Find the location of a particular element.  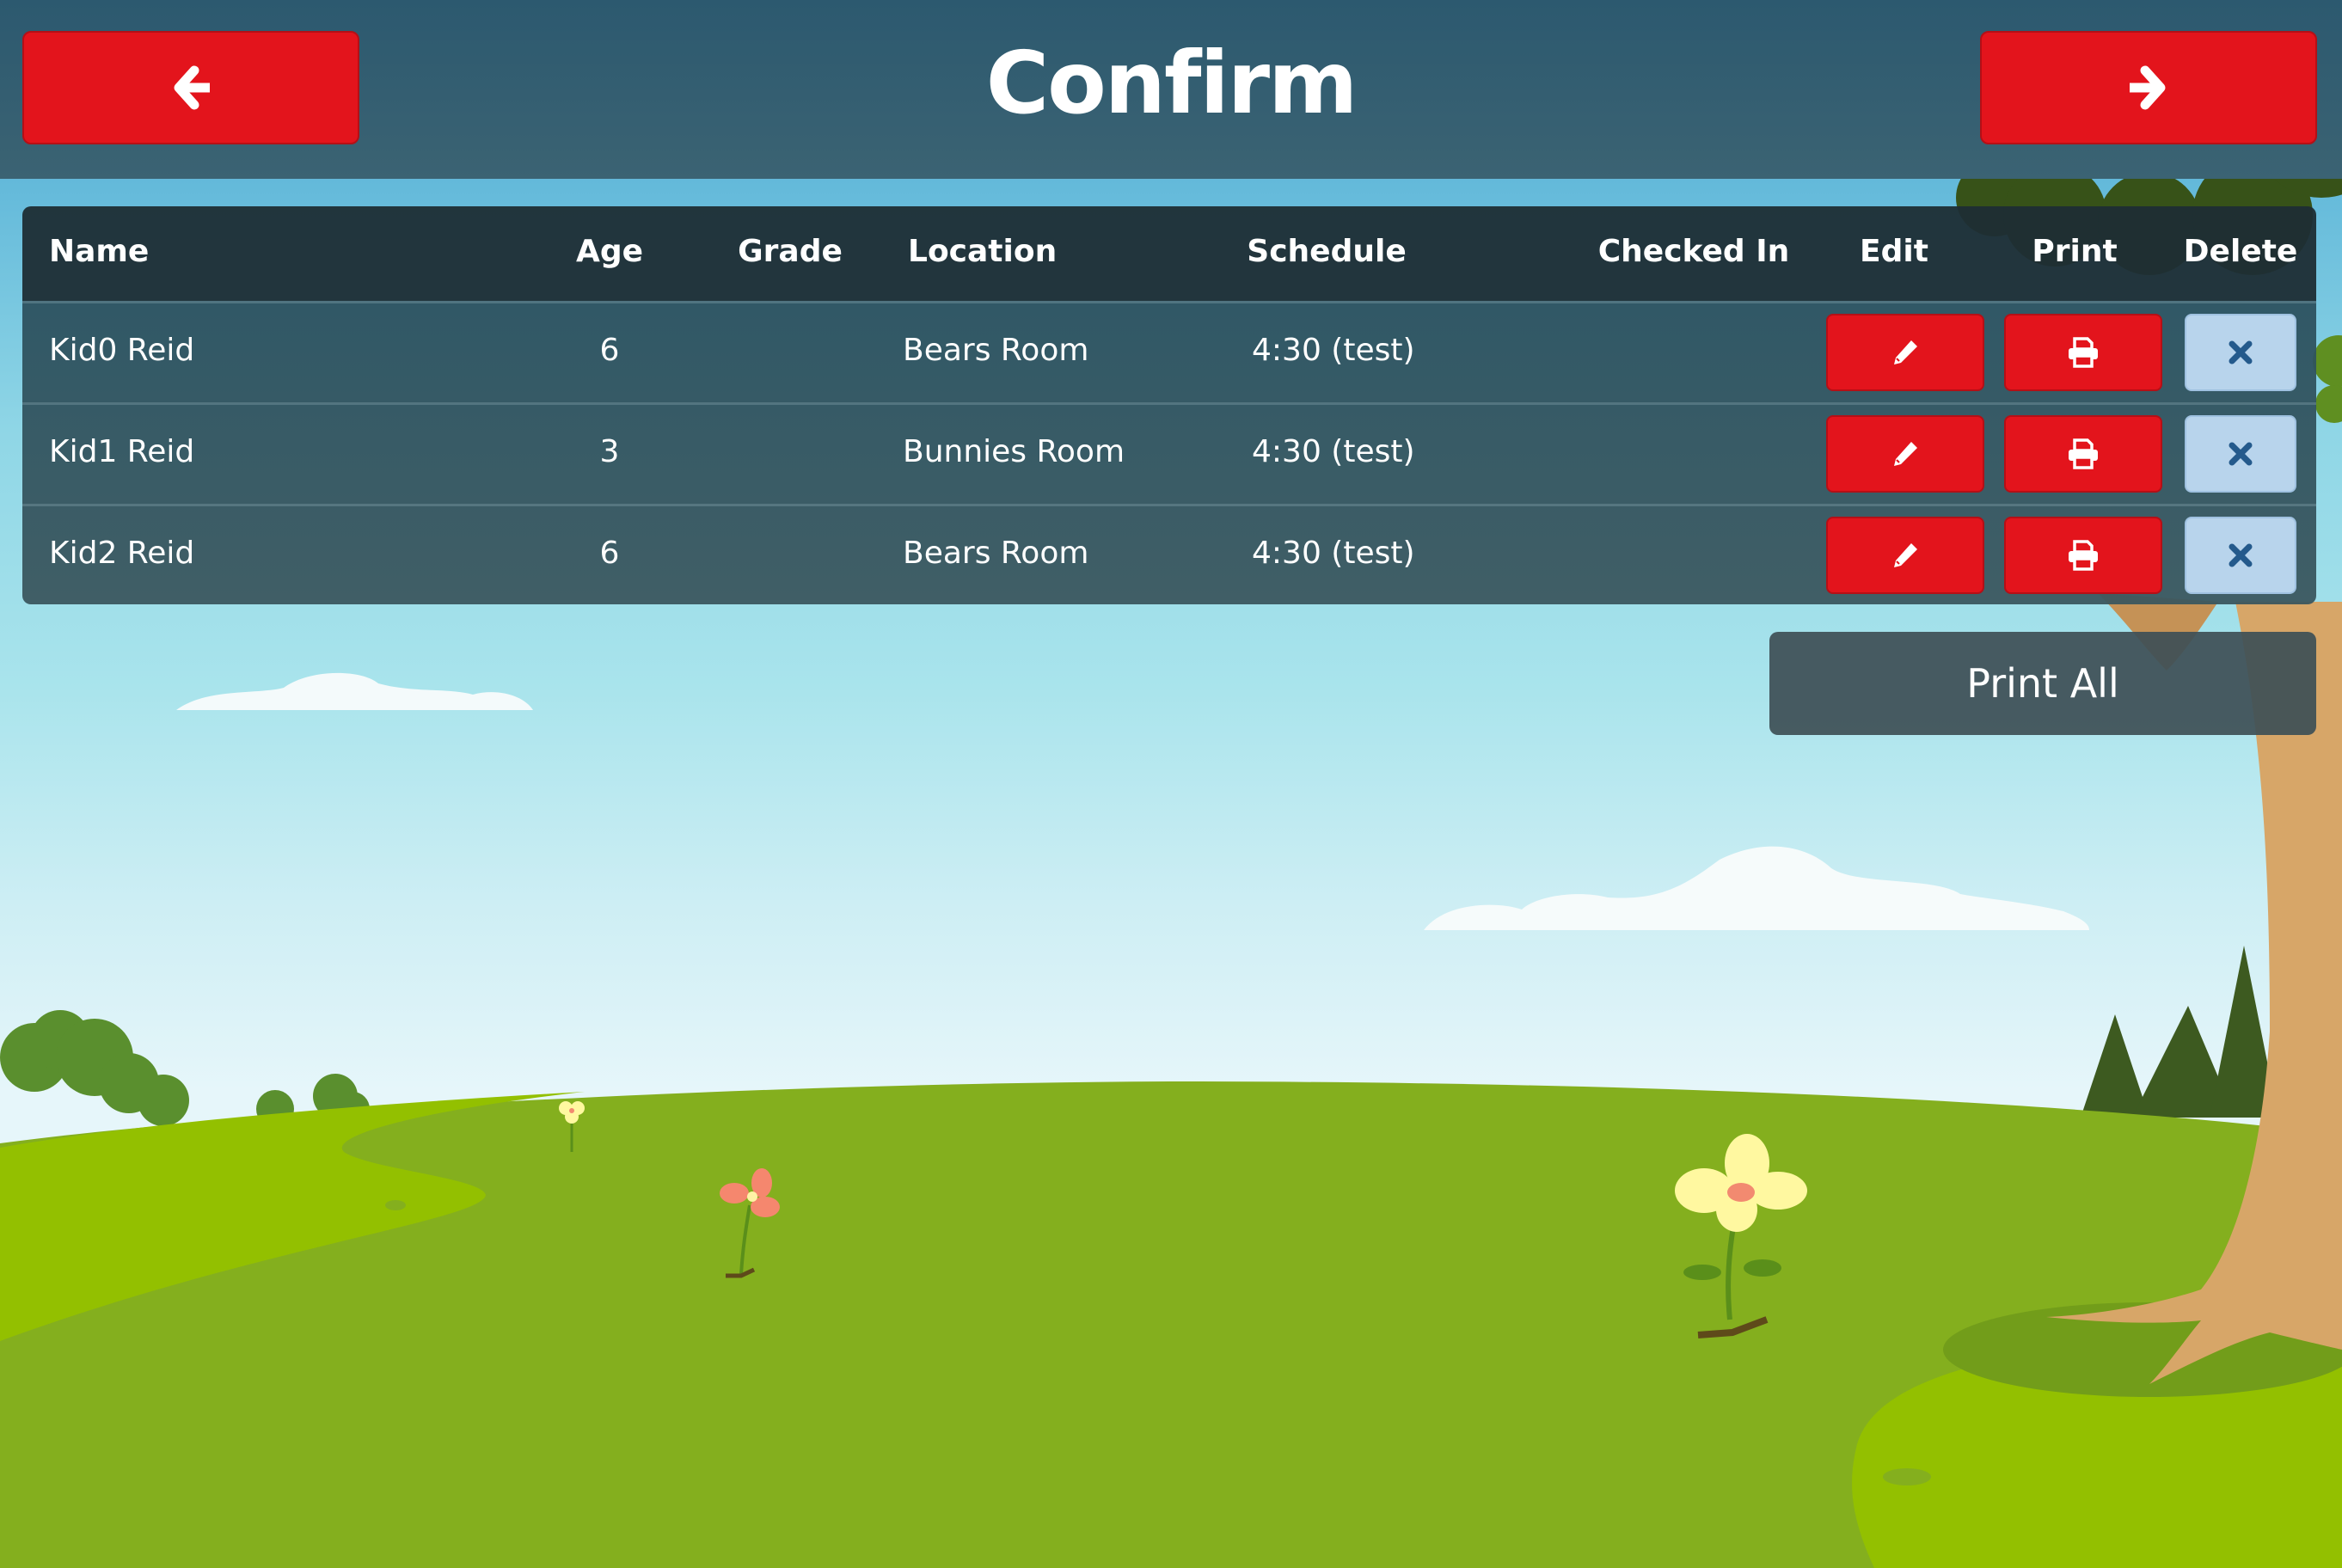

pine-trees is located at coordinates (2179, 1032).